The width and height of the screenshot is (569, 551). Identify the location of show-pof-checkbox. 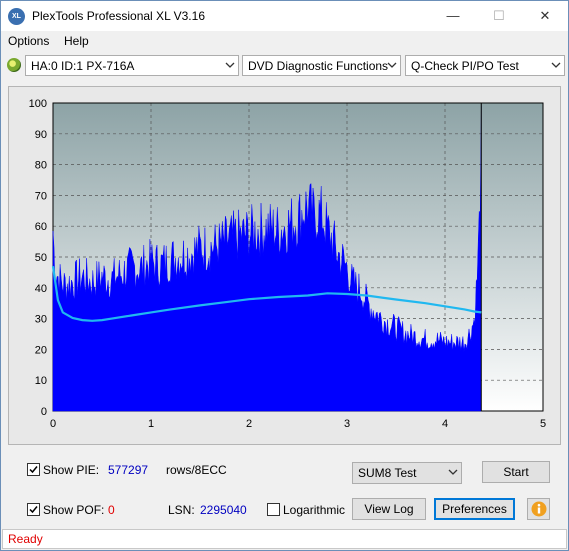
(33, 509).